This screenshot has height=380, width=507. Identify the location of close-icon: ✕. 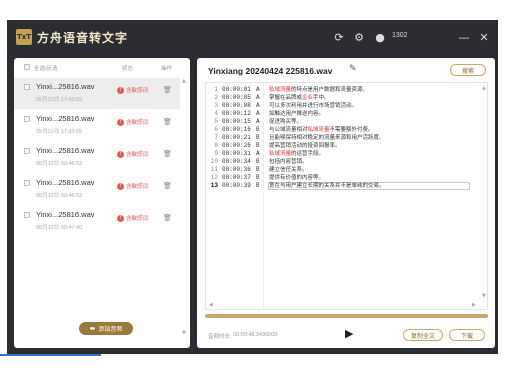
(484, 37).